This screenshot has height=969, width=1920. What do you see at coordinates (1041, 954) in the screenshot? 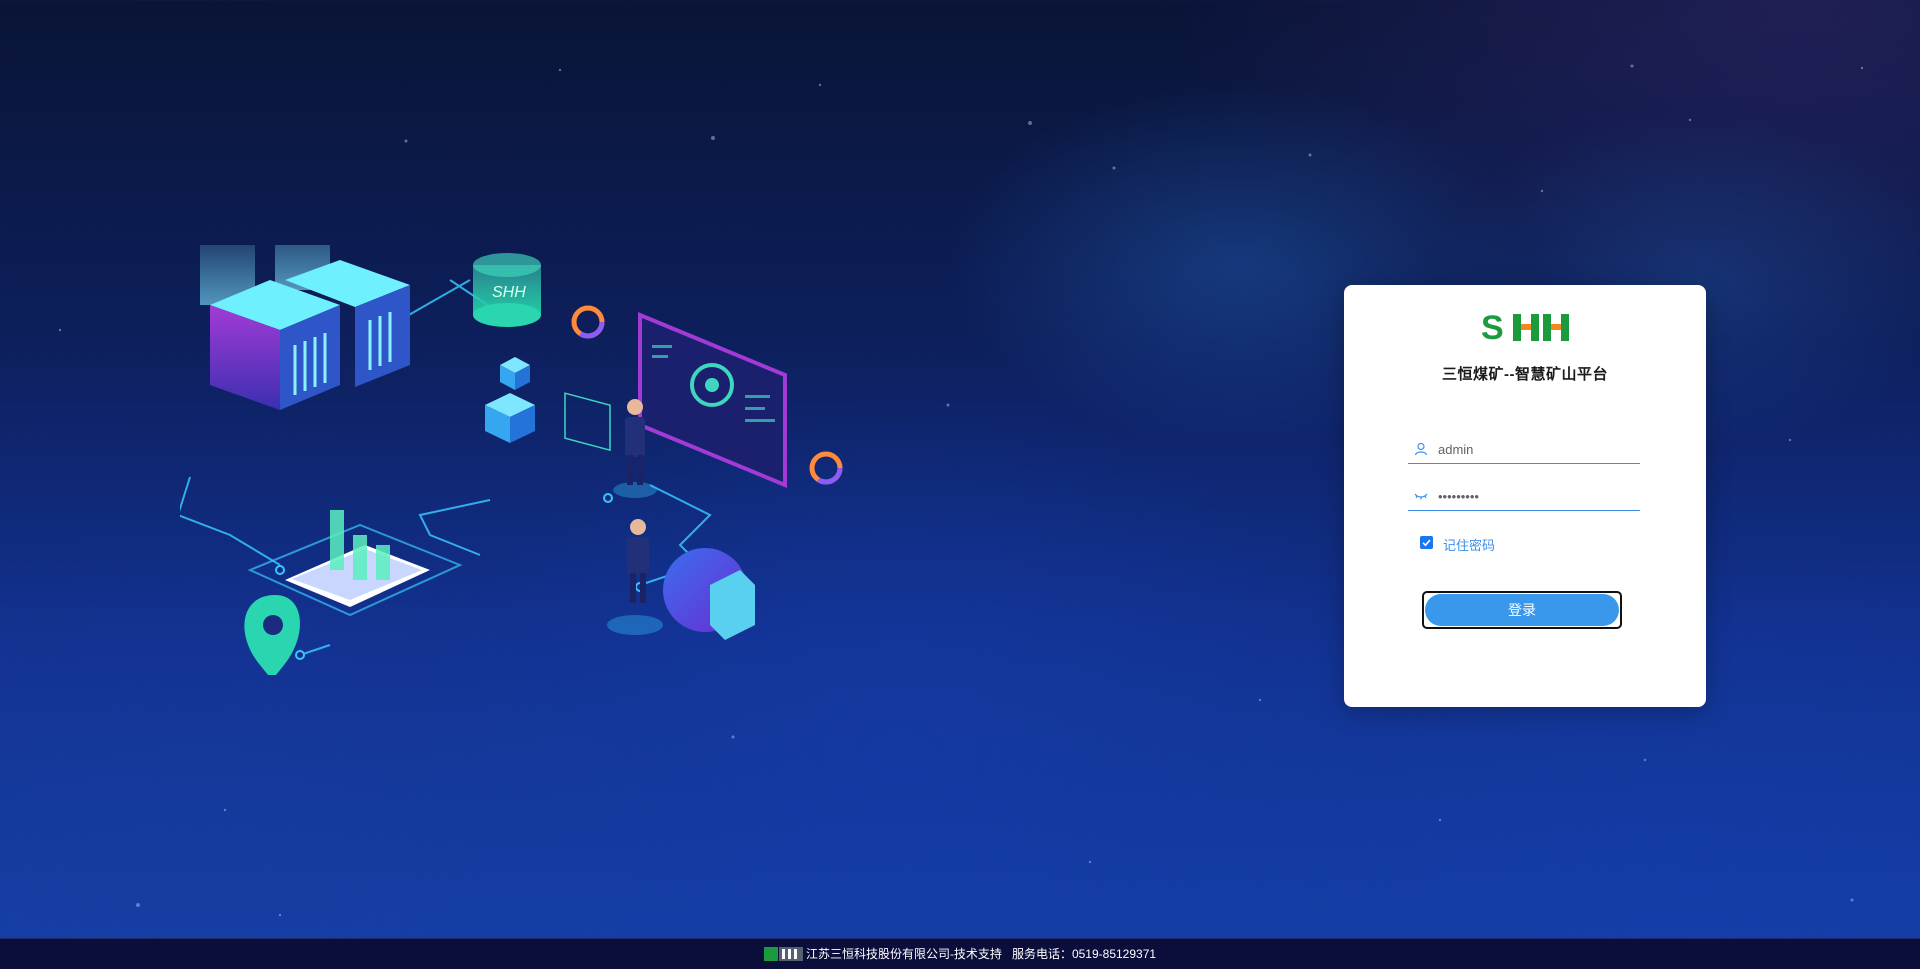
I see `footer-phone-label: 服务电话：` at bounding box center [1041, 954].